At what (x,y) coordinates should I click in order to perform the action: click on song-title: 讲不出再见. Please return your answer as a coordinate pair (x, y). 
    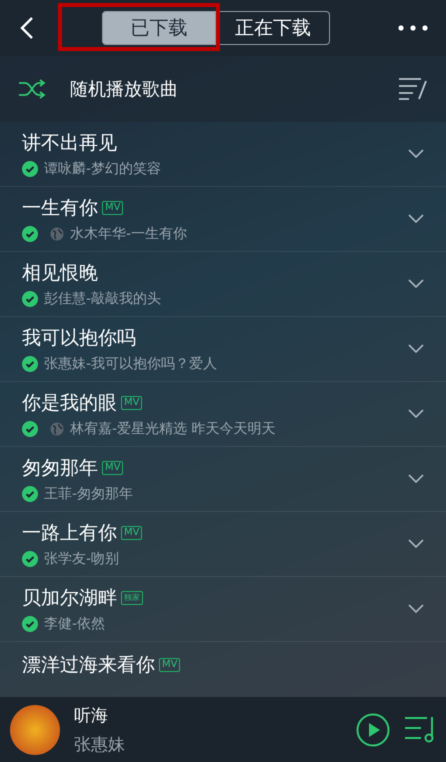
    Looking at the image, I should click on (69, 143).